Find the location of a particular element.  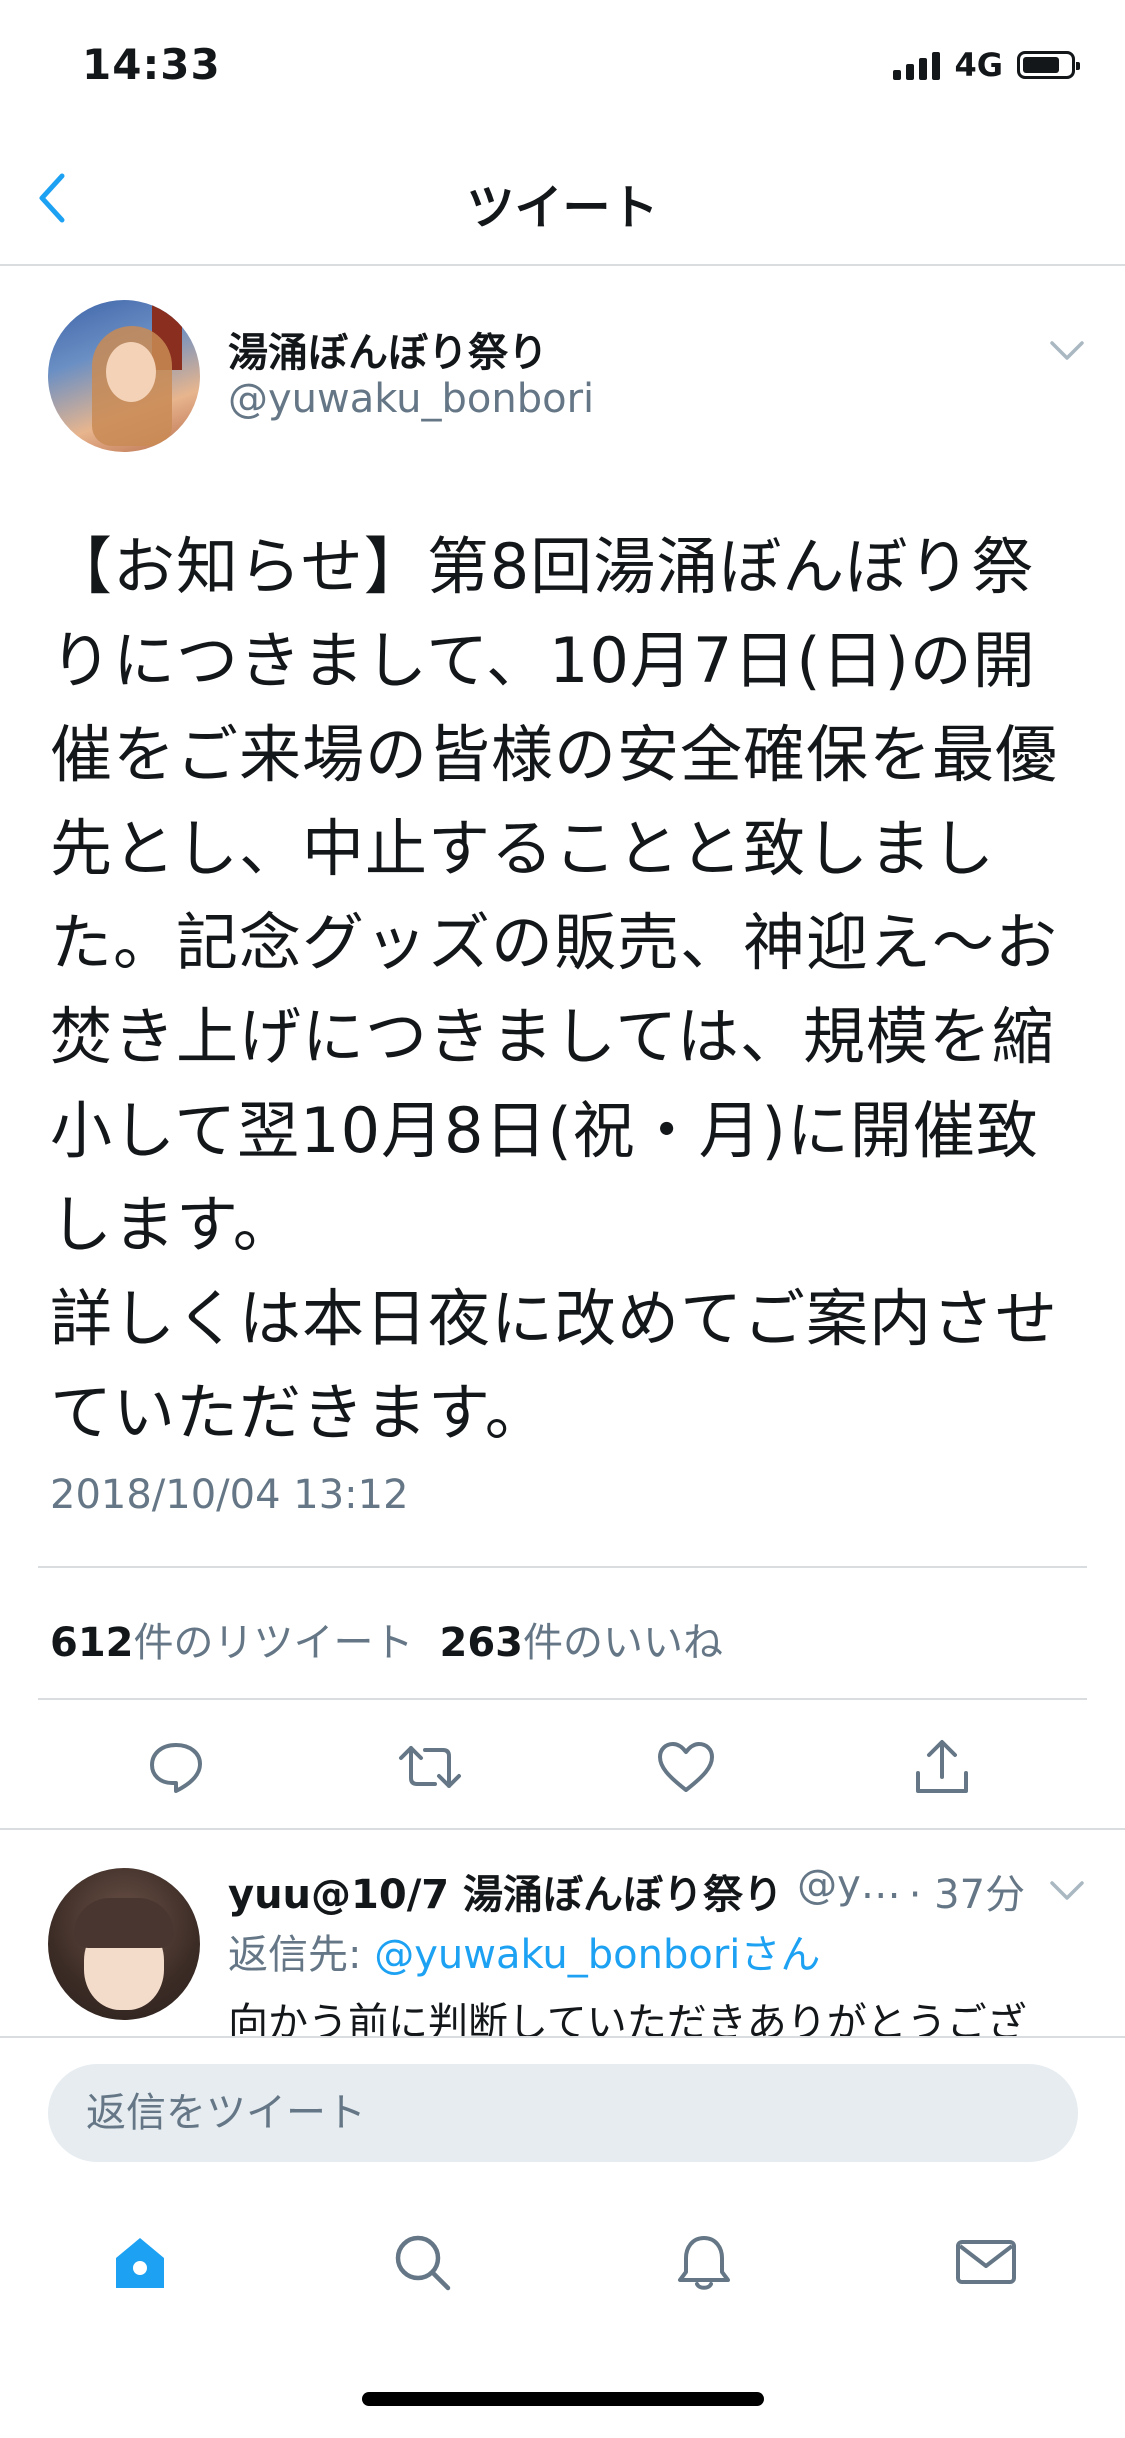

reply-avatar is located at coordinates (124, 1944).